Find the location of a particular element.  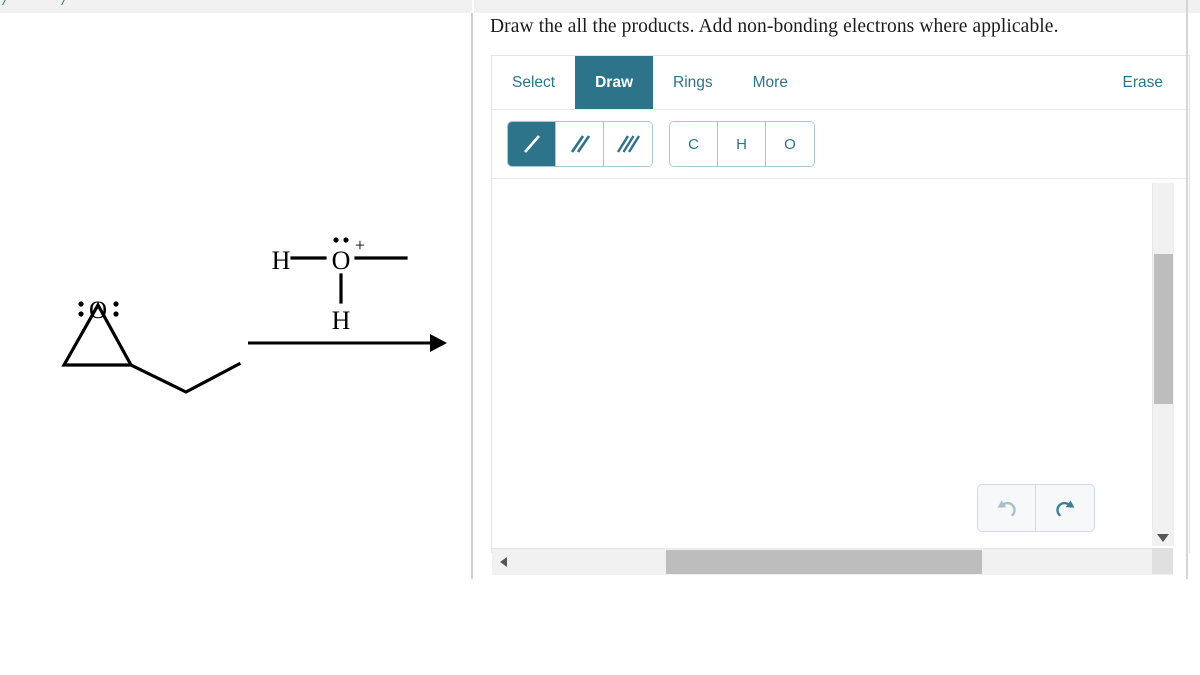

reagent-bottom-hydrogen: H is located at coordinates (341, 320).